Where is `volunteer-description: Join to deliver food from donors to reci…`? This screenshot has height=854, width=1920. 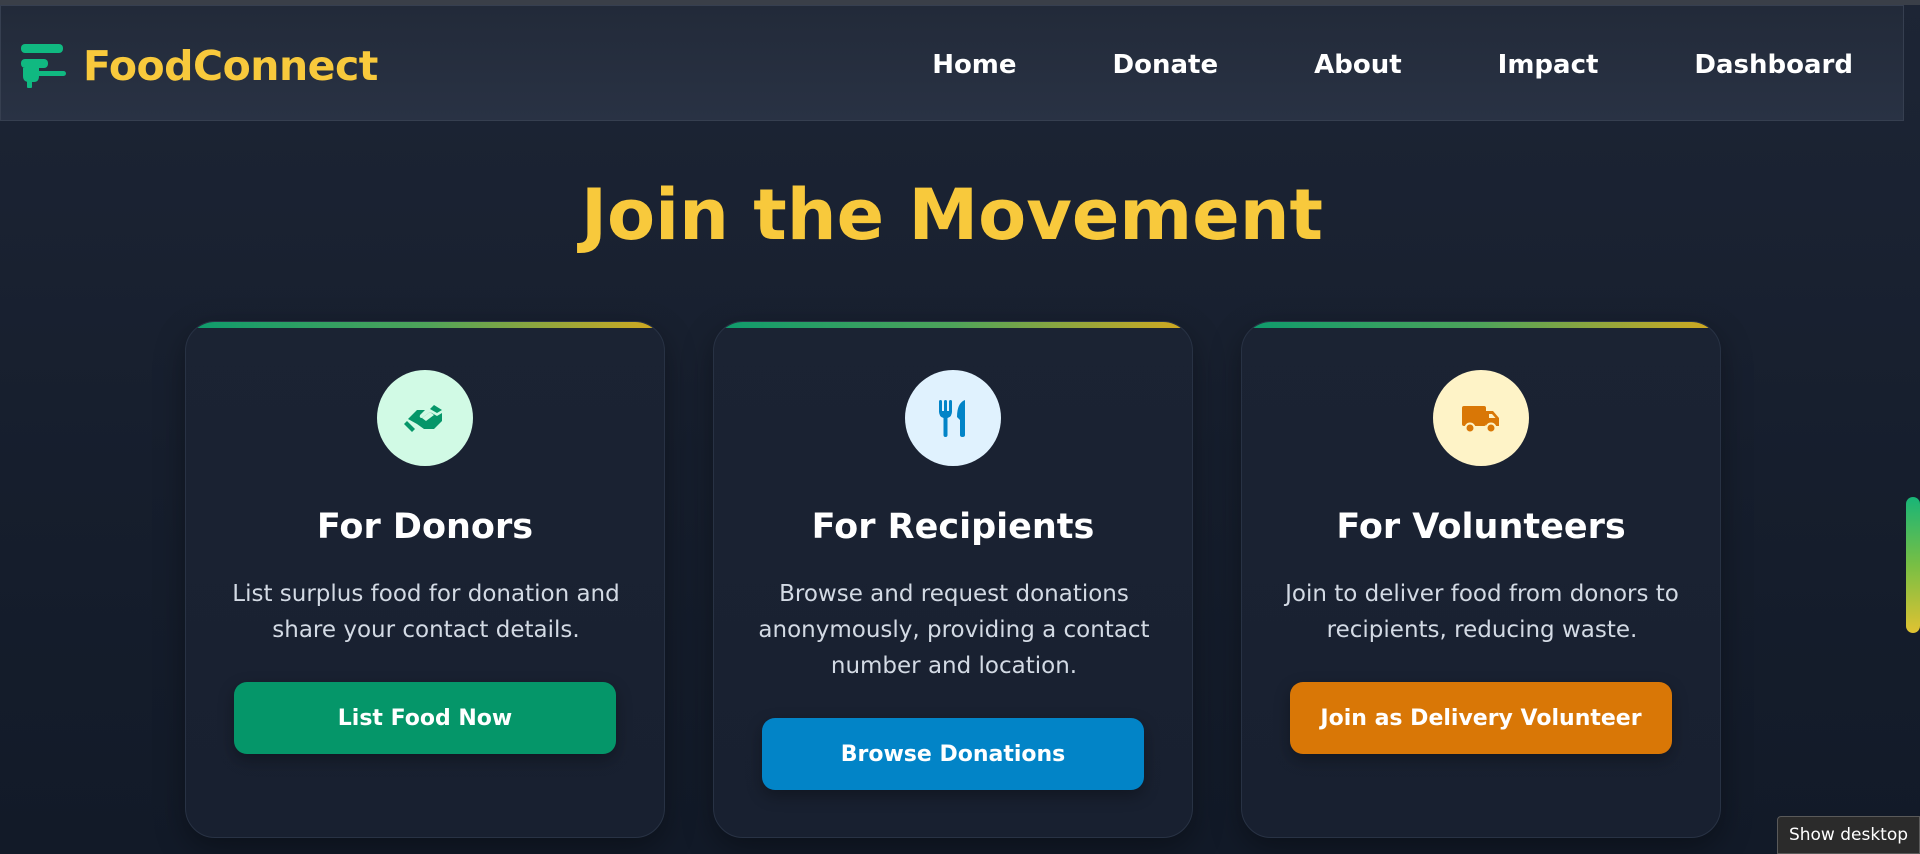
volunteer-description: Join to deliver food from donors to reci… is located at coordinates (1482, 612).